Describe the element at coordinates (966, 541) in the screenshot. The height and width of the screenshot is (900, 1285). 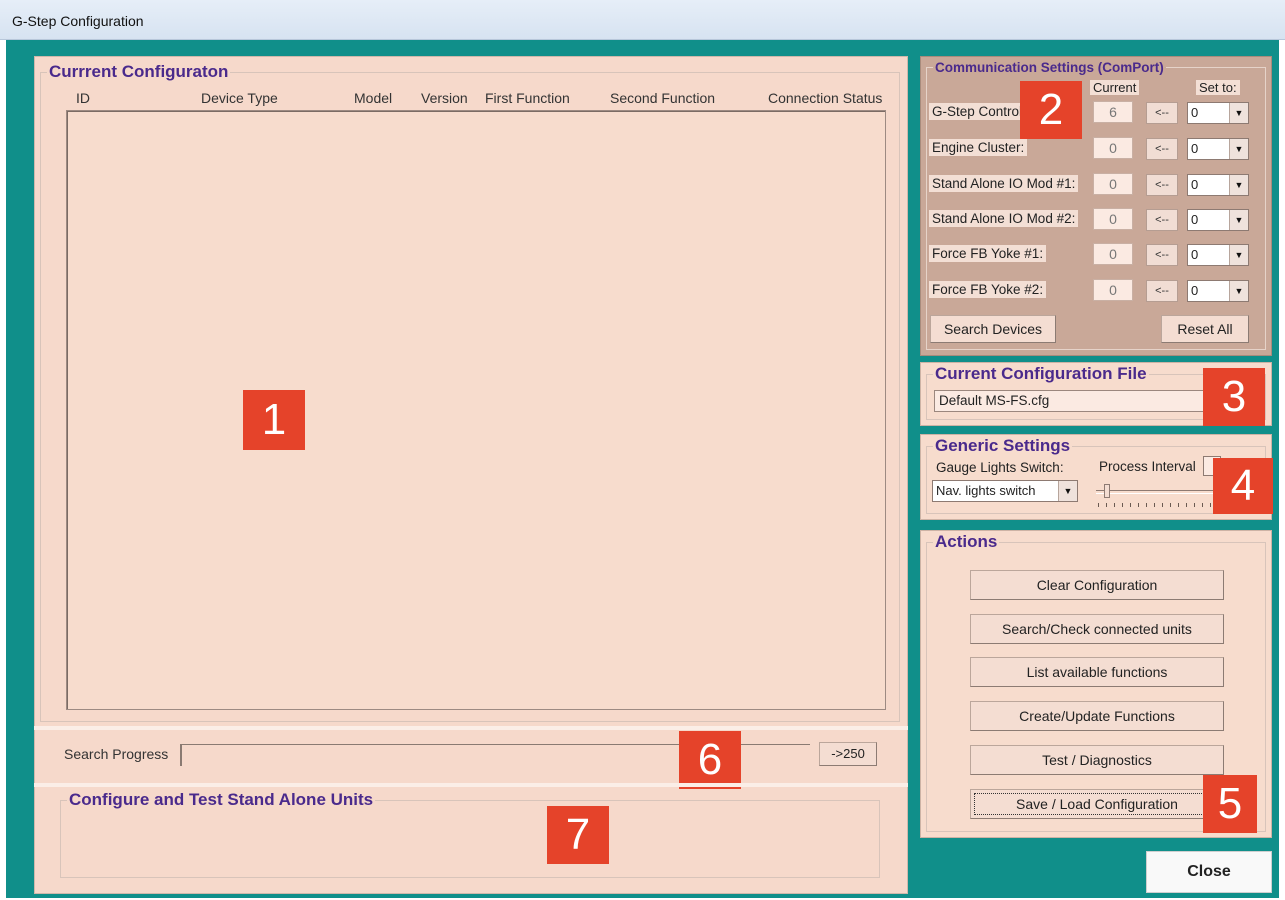
I see `actions-legend: Actions` at that location.